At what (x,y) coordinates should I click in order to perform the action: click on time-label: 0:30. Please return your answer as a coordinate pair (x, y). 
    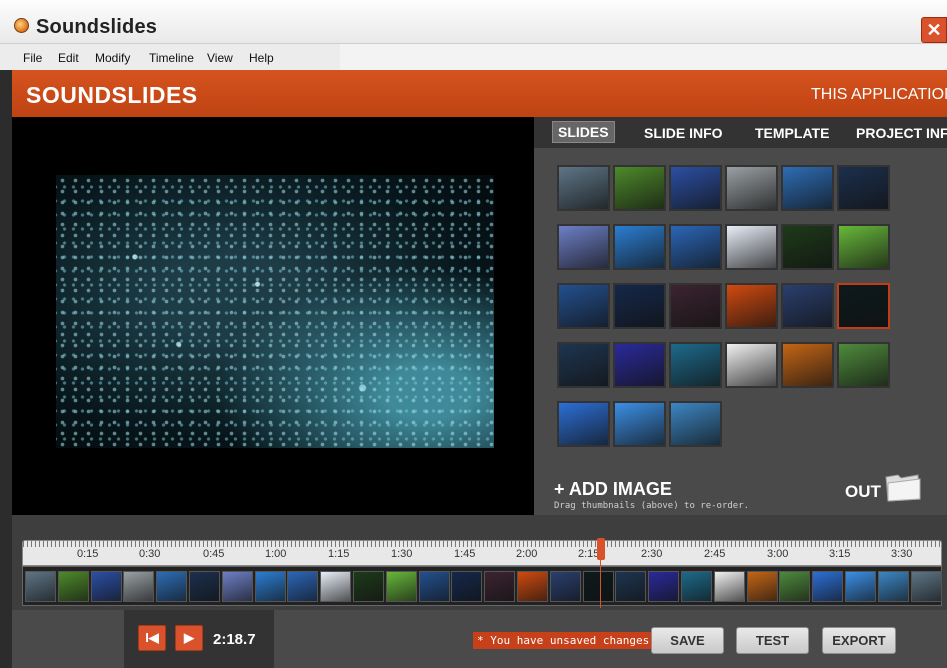
    Looking at the image, I should click on (150, 554).